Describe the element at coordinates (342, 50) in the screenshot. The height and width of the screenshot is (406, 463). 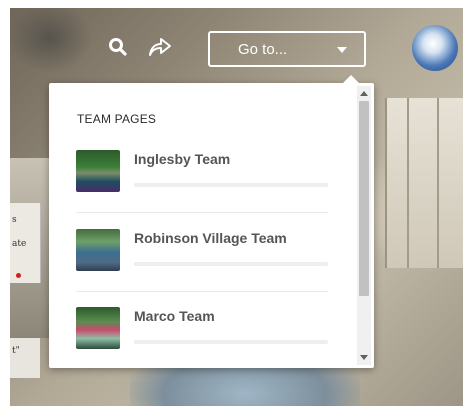
I see `caret-down-icon` at that location.